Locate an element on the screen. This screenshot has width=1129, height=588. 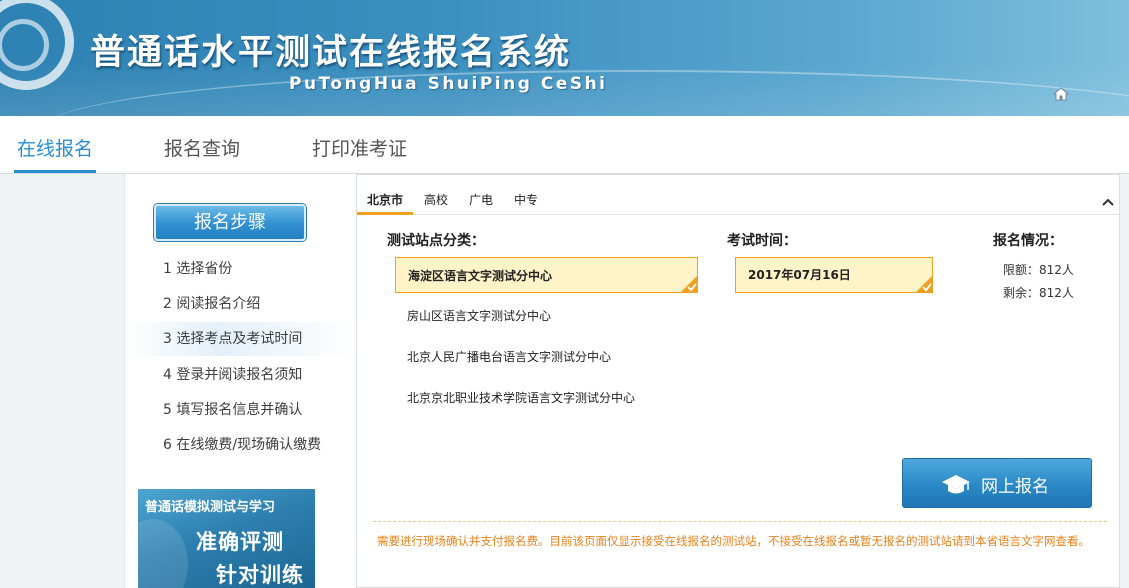
step-select-province: 1 选择省份 is located at coordinates (241, 269).